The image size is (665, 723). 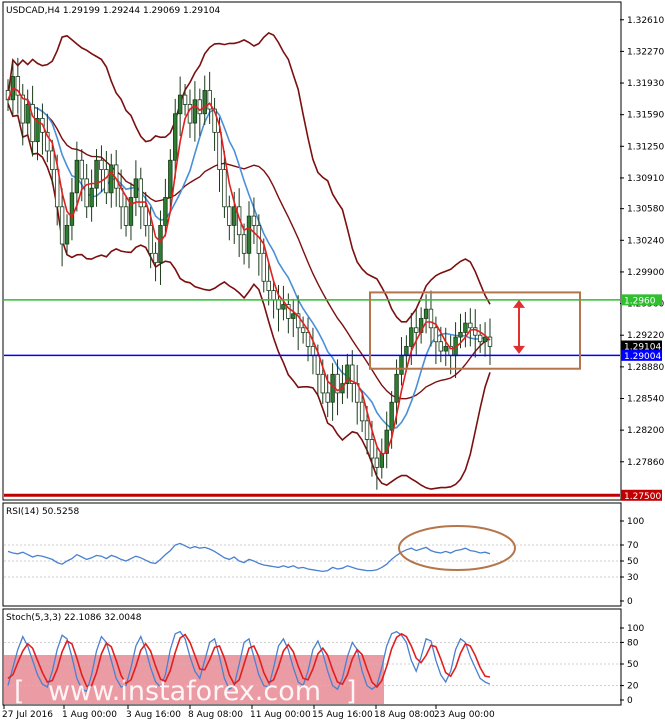 What do you see at coordinates (645, 273) in the screenshot?
I see `price-tick-label: 1.29900` at bounding box center [645, 273].